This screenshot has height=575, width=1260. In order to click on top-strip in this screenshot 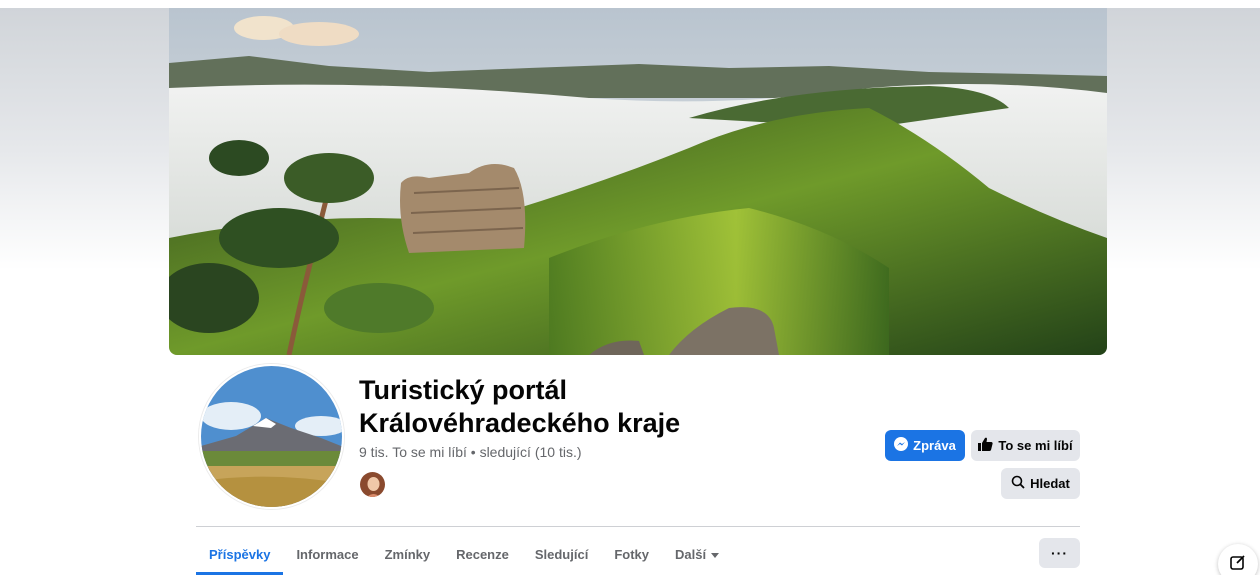, I will do `click(630, 4)`.